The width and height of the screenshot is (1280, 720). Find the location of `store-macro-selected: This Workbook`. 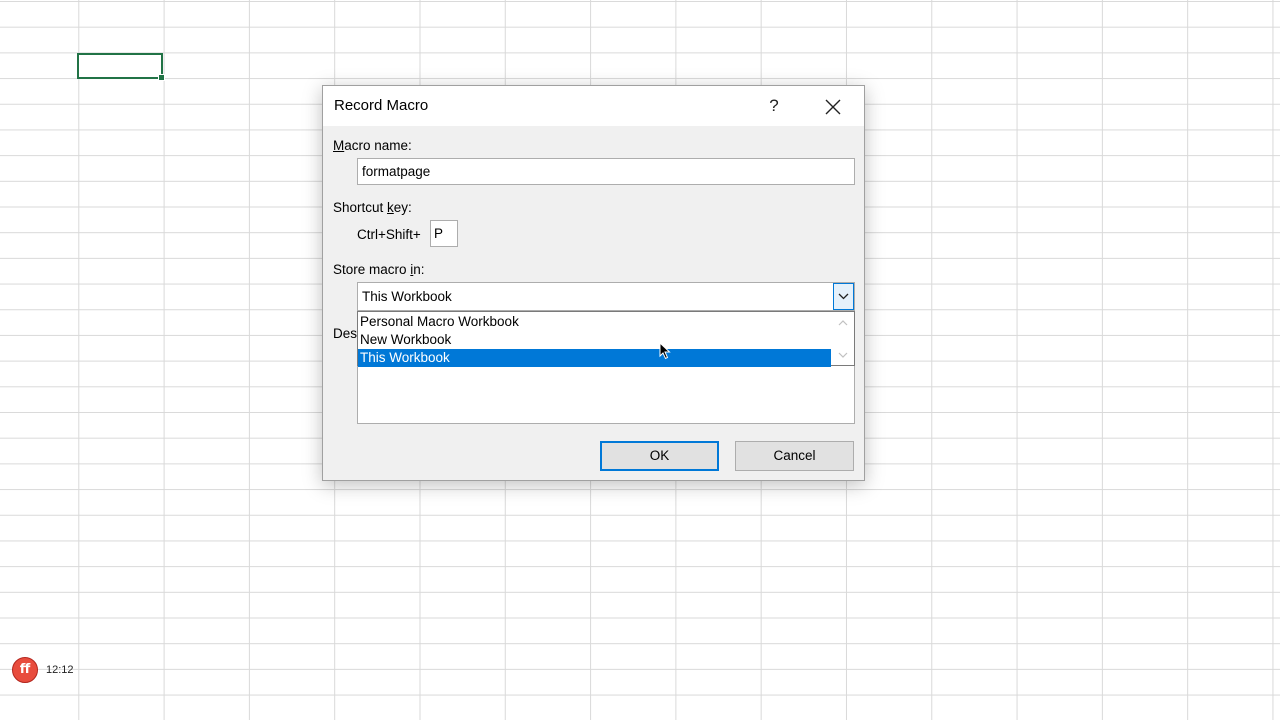

store-macro-selected: This Workbook is located at coordinates (407, 296).